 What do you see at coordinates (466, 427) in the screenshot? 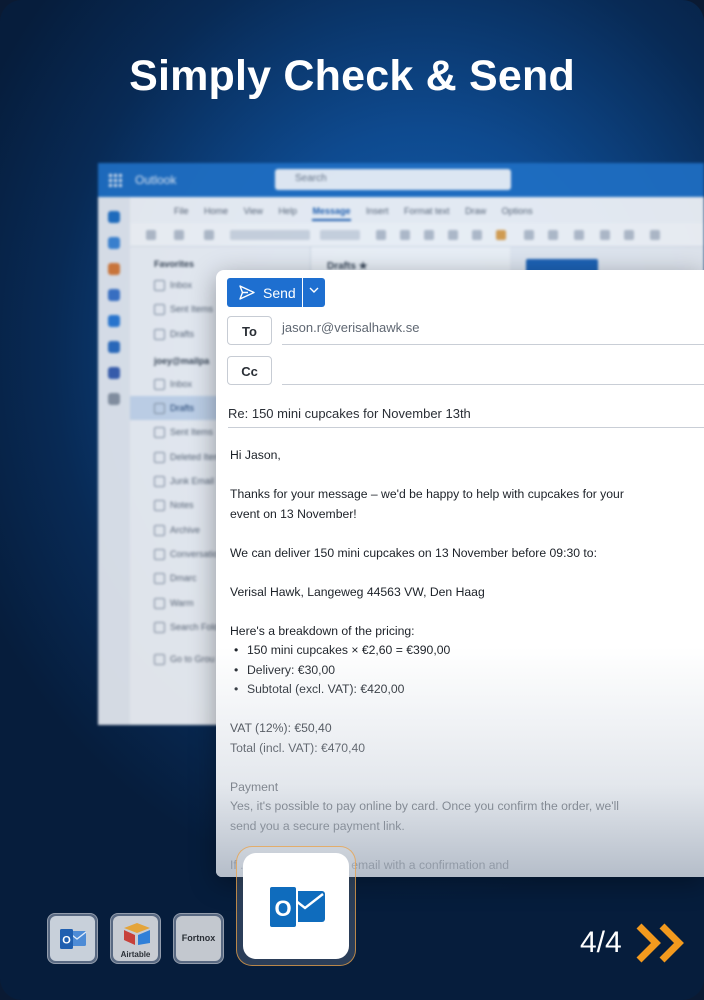
I see `subject-underline` at bounding box center [466, 427].